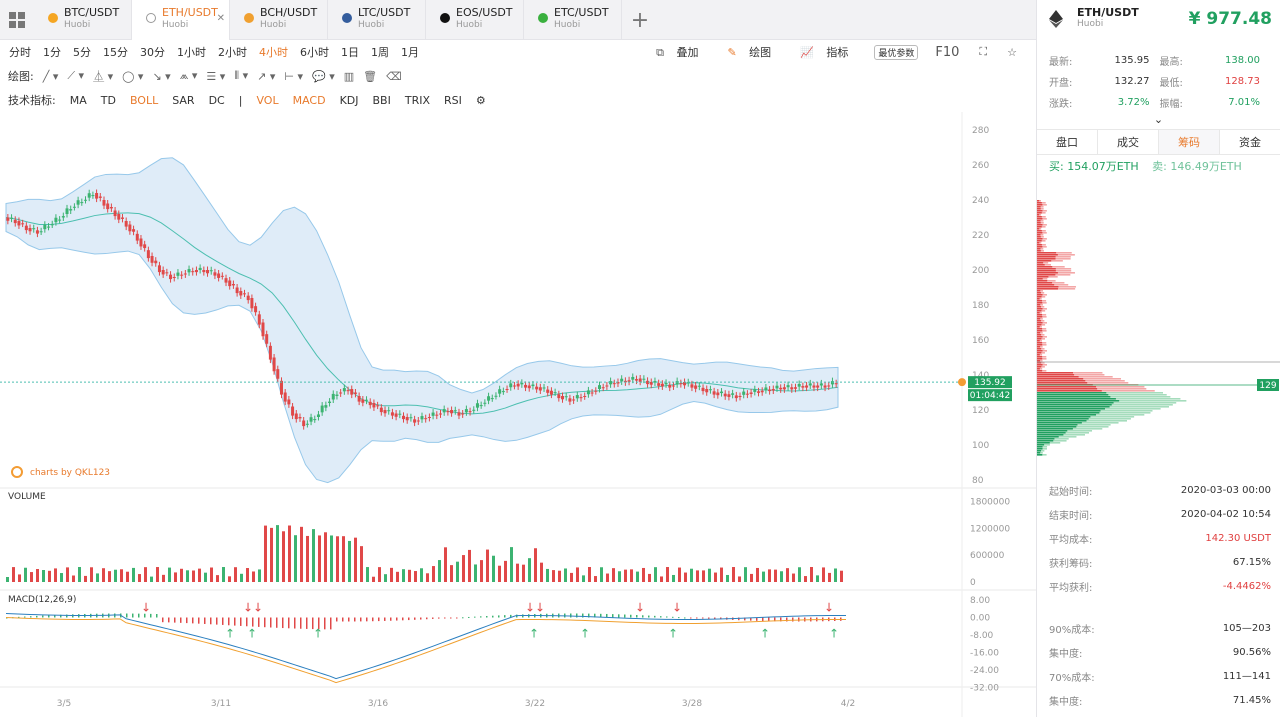 This screenshot has width=1280, height=720. What do you see at coordinates (78, 100) in the screenshot?
I see `indicator-ma: MA` at bounding box center [78, 100].